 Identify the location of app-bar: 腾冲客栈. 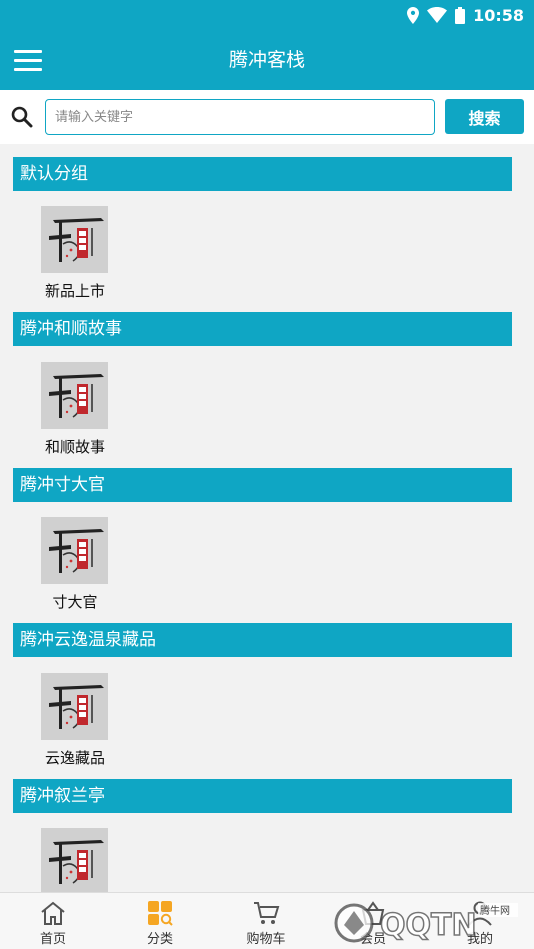
(267, 60).